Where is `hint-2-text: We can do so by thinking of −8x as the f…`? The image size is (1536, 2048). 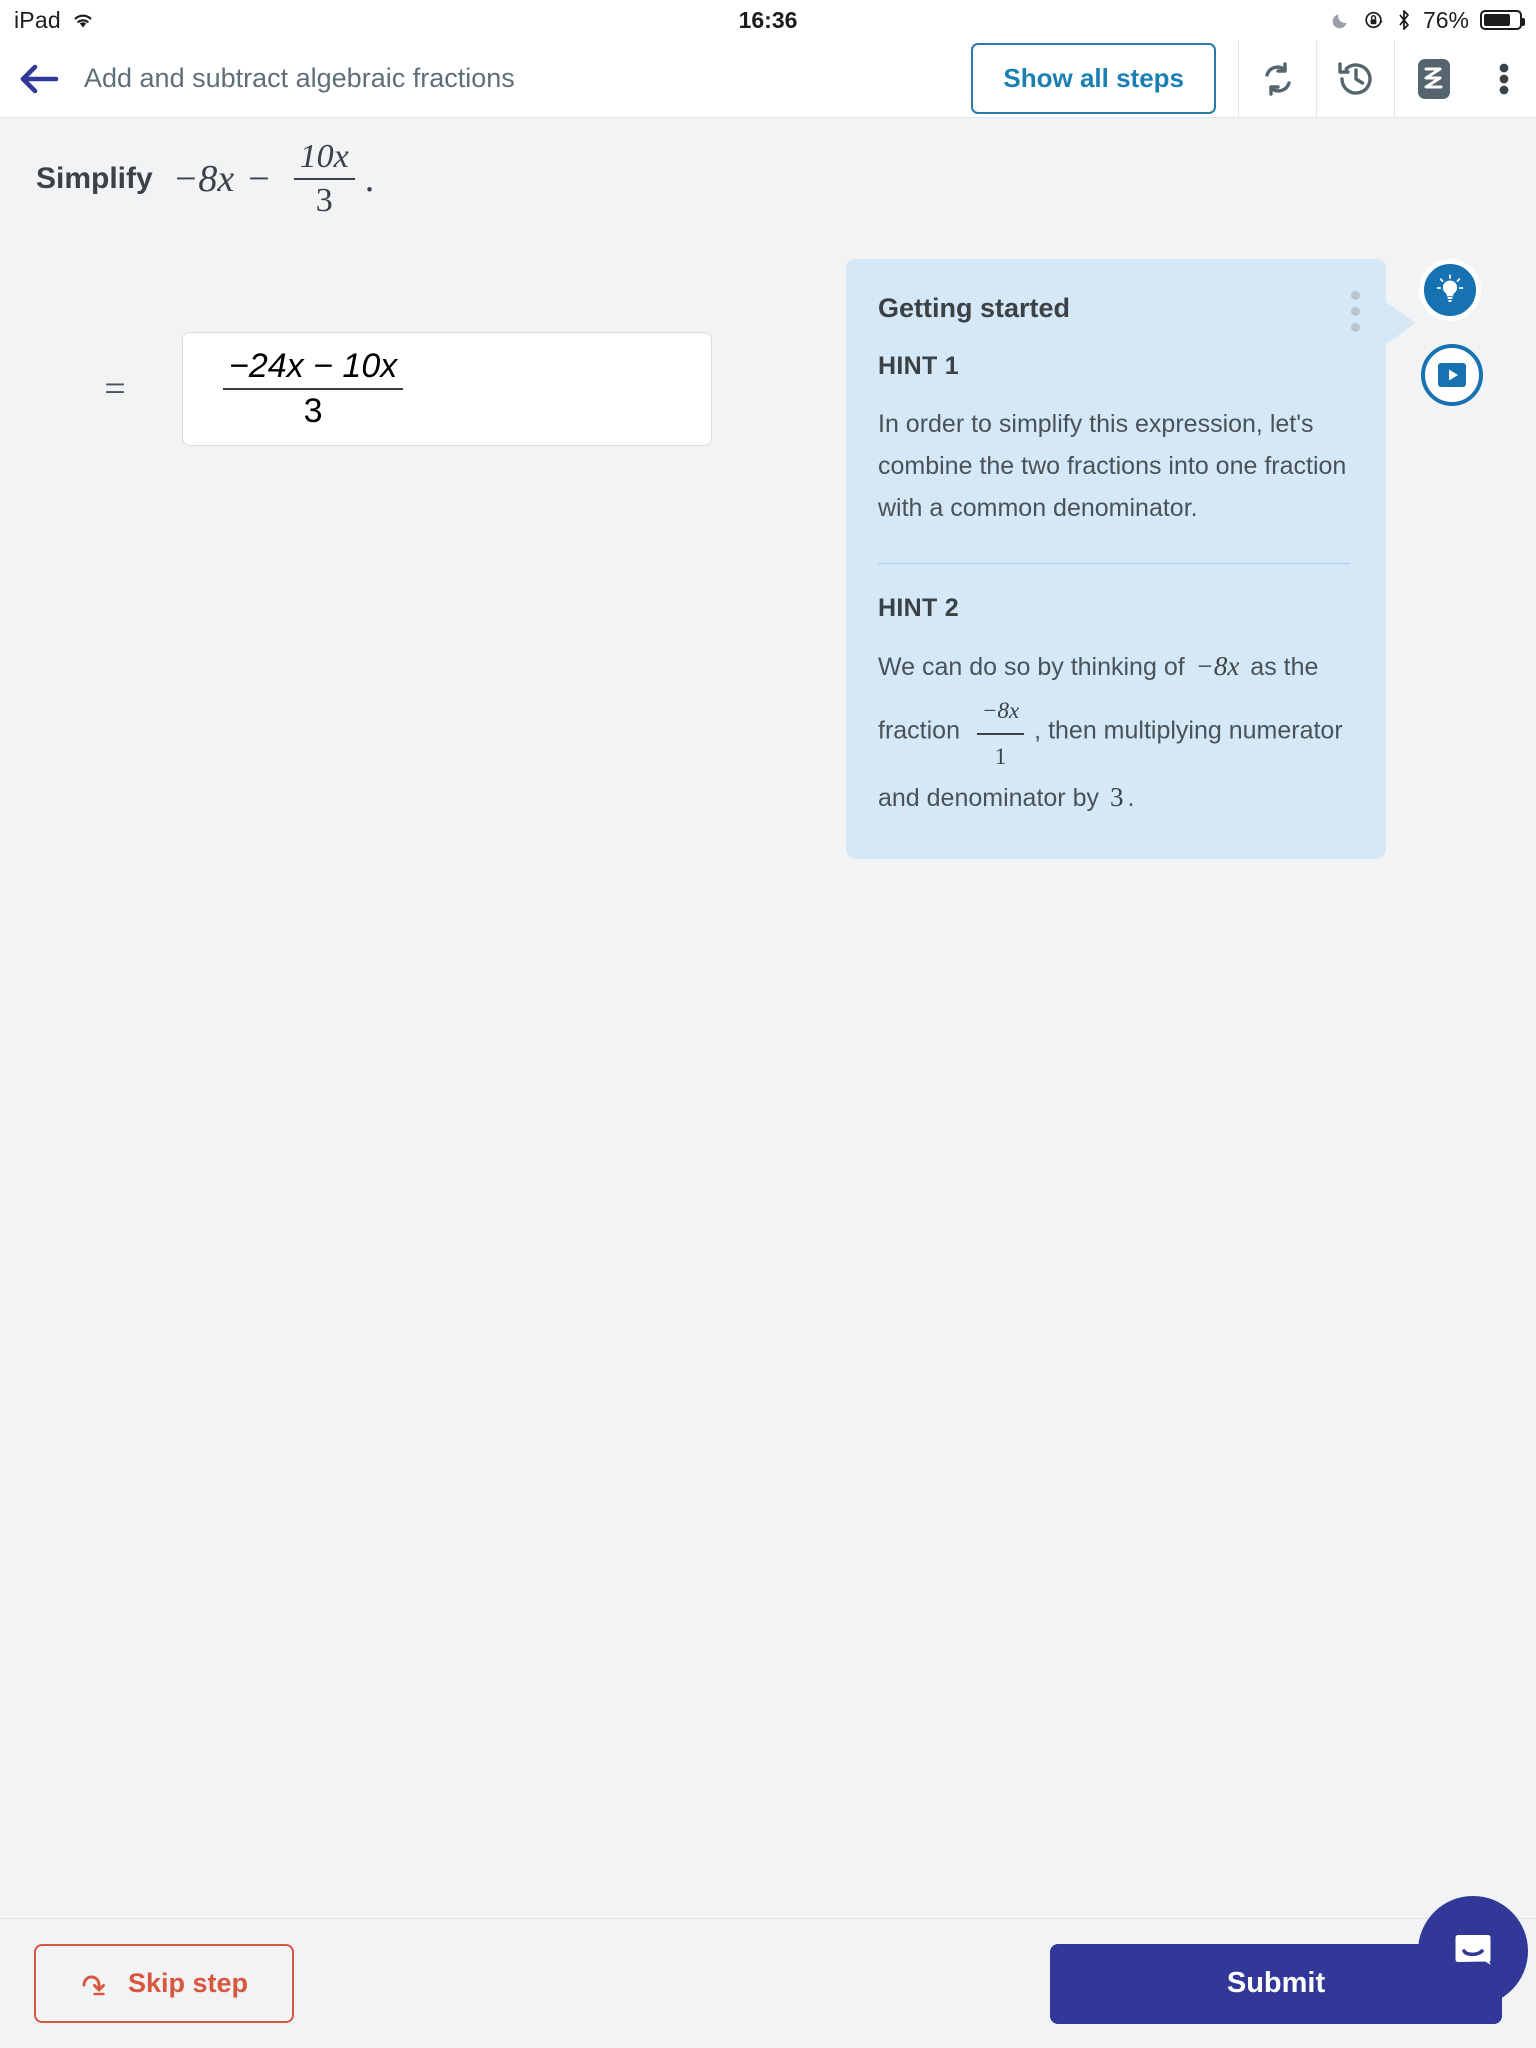 hint-2-text: We can do so by thinking of −8x as the f… is located at coordinates (1114, 732).